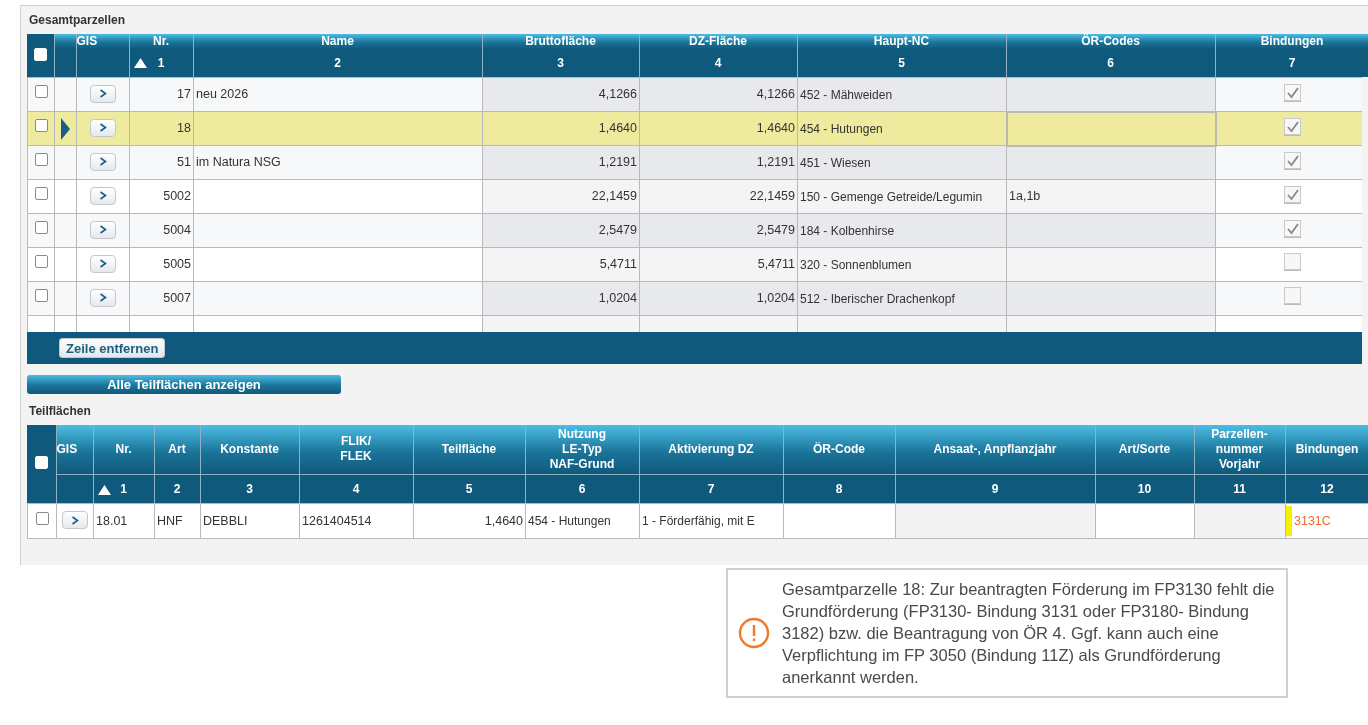  Describe the element at coordinates (177, 298) in the screenshot. I see `table-cell: 5007` at that location.